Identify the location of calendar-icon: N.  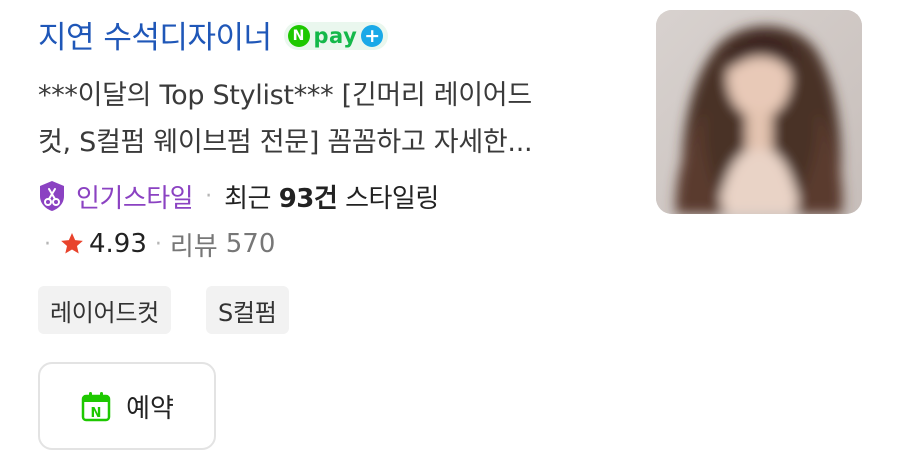
(96, 406).